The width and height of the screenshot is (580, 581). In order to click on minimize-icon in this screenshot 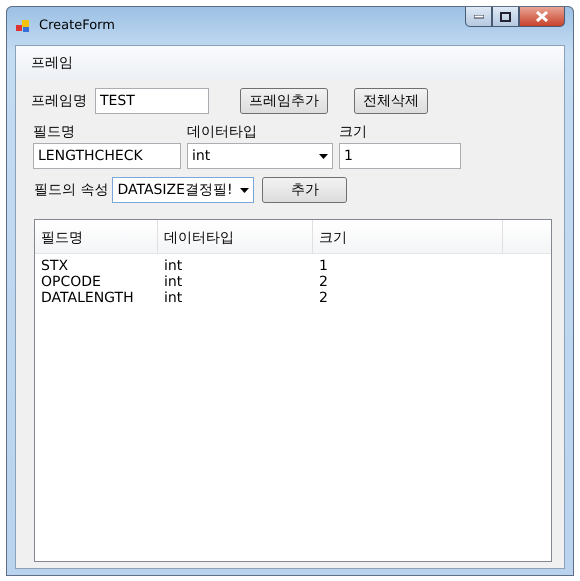, I will do `click(479, 16)`.